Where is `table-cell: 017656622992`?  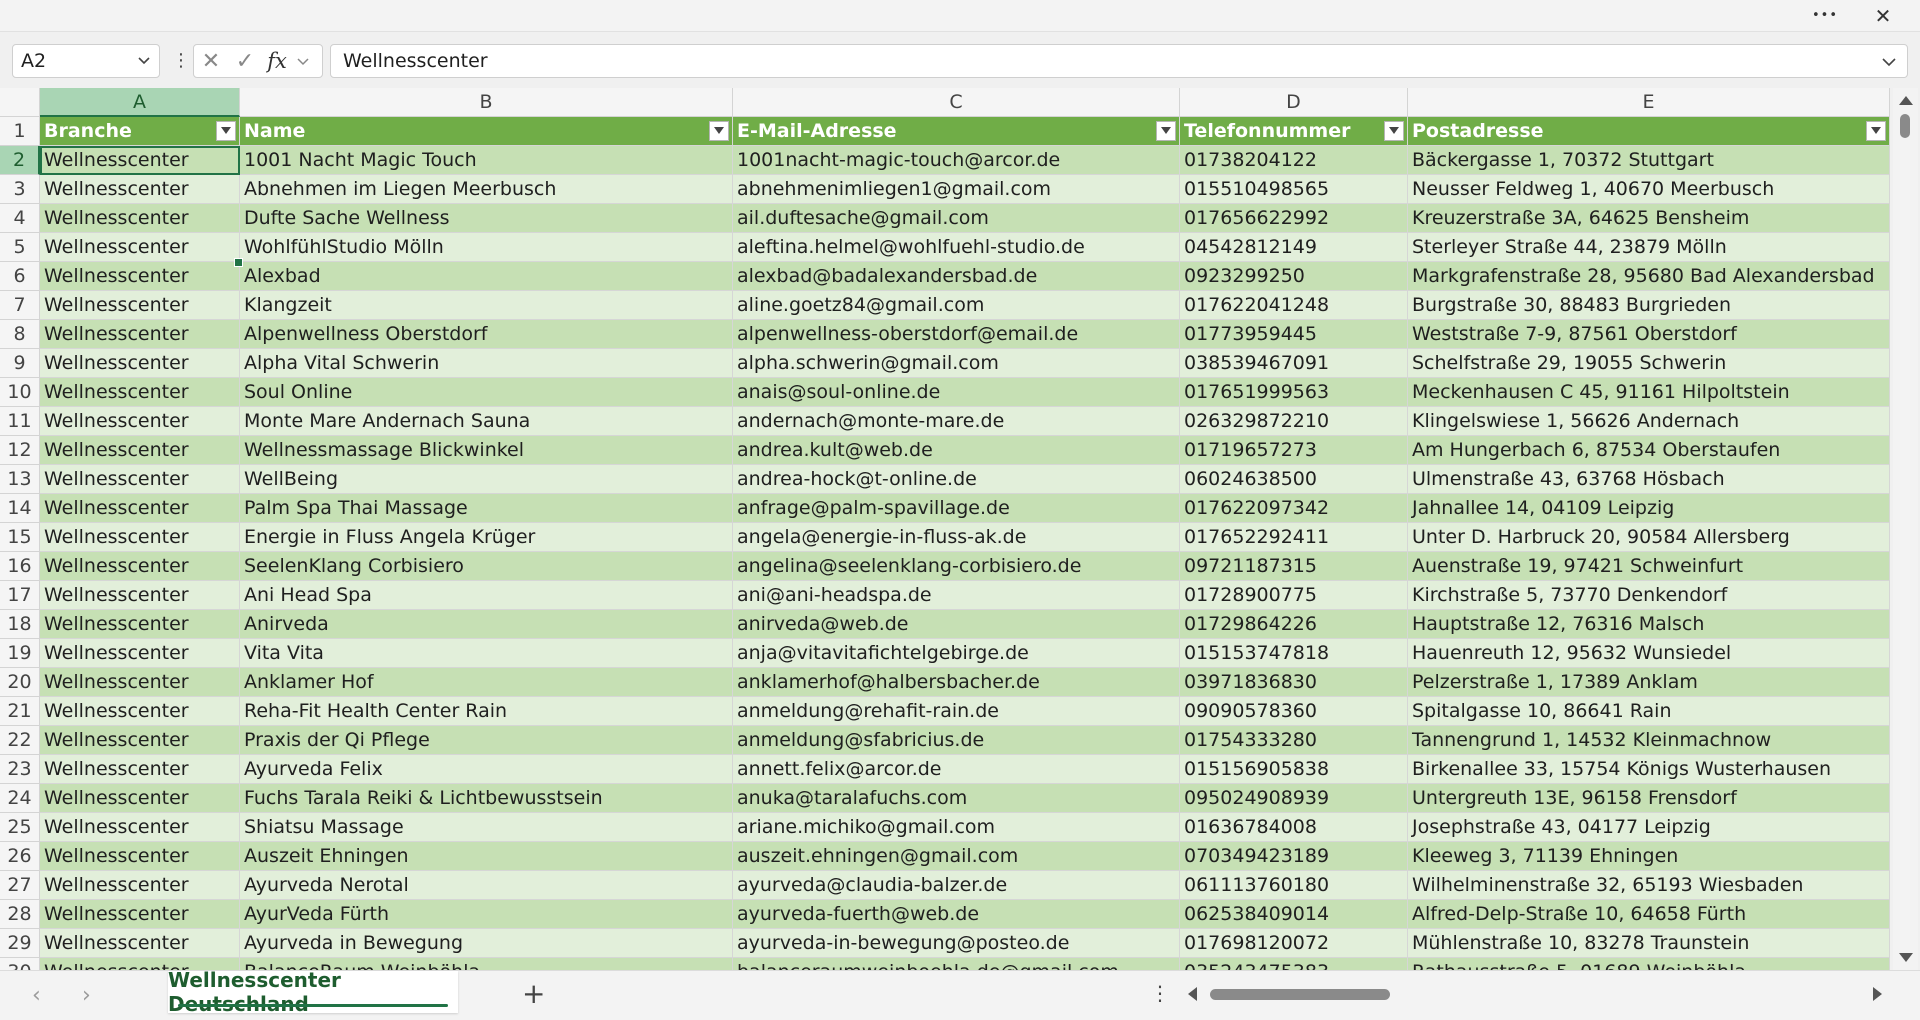
table-cell: 017656622992 is located at coordinates (1294, 218).